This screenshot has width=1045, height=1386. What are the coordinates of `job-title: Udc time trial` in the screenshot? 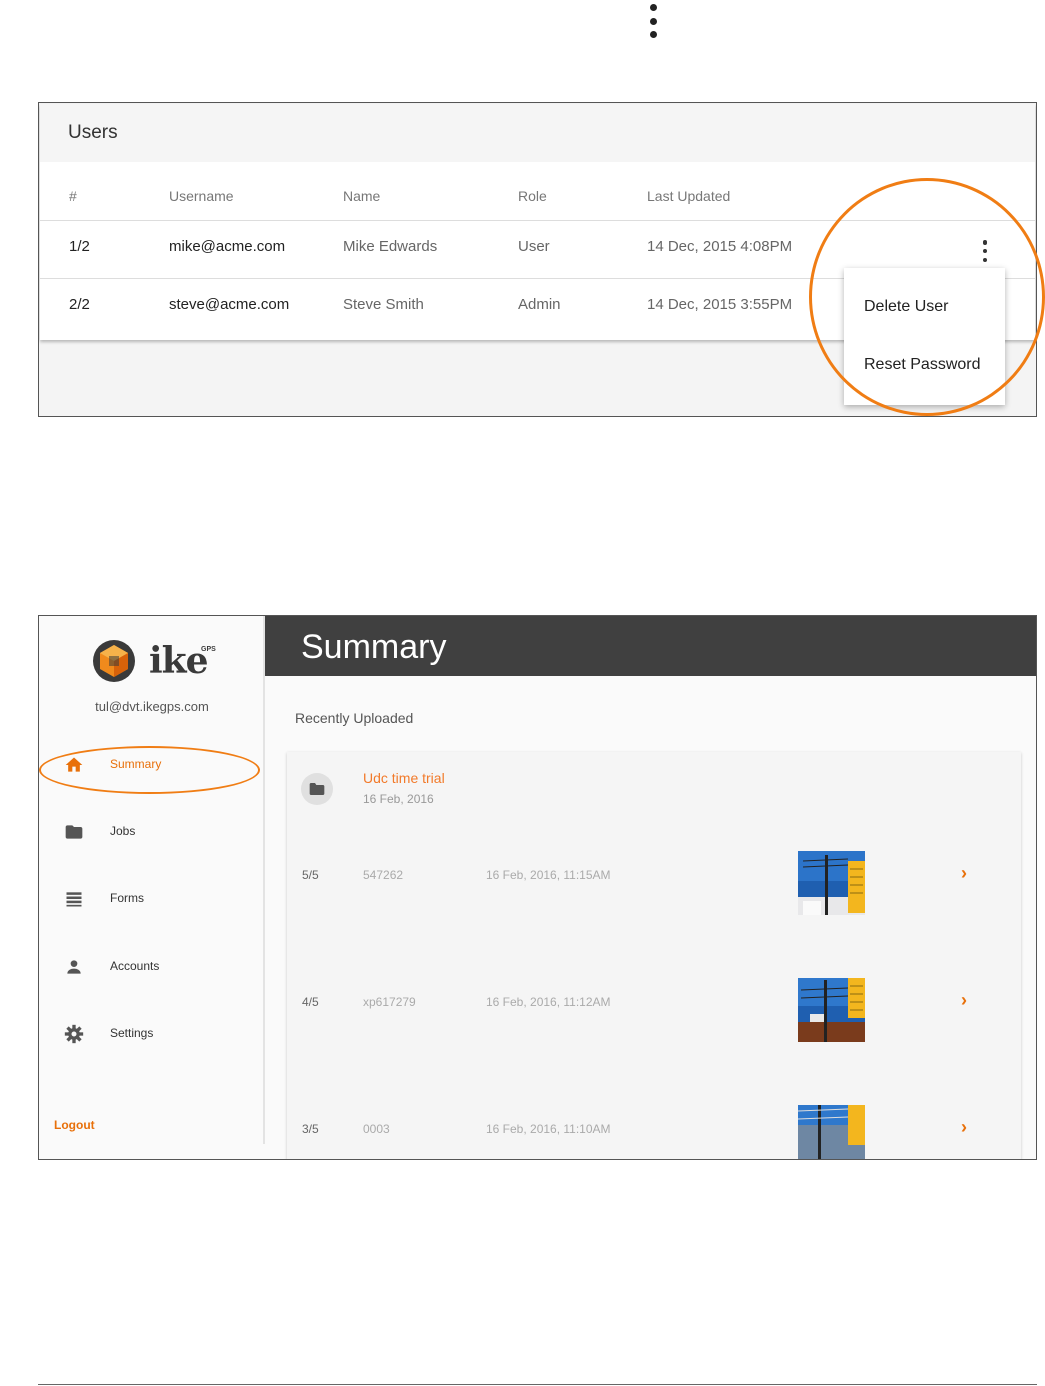 It's located at (404, 778).